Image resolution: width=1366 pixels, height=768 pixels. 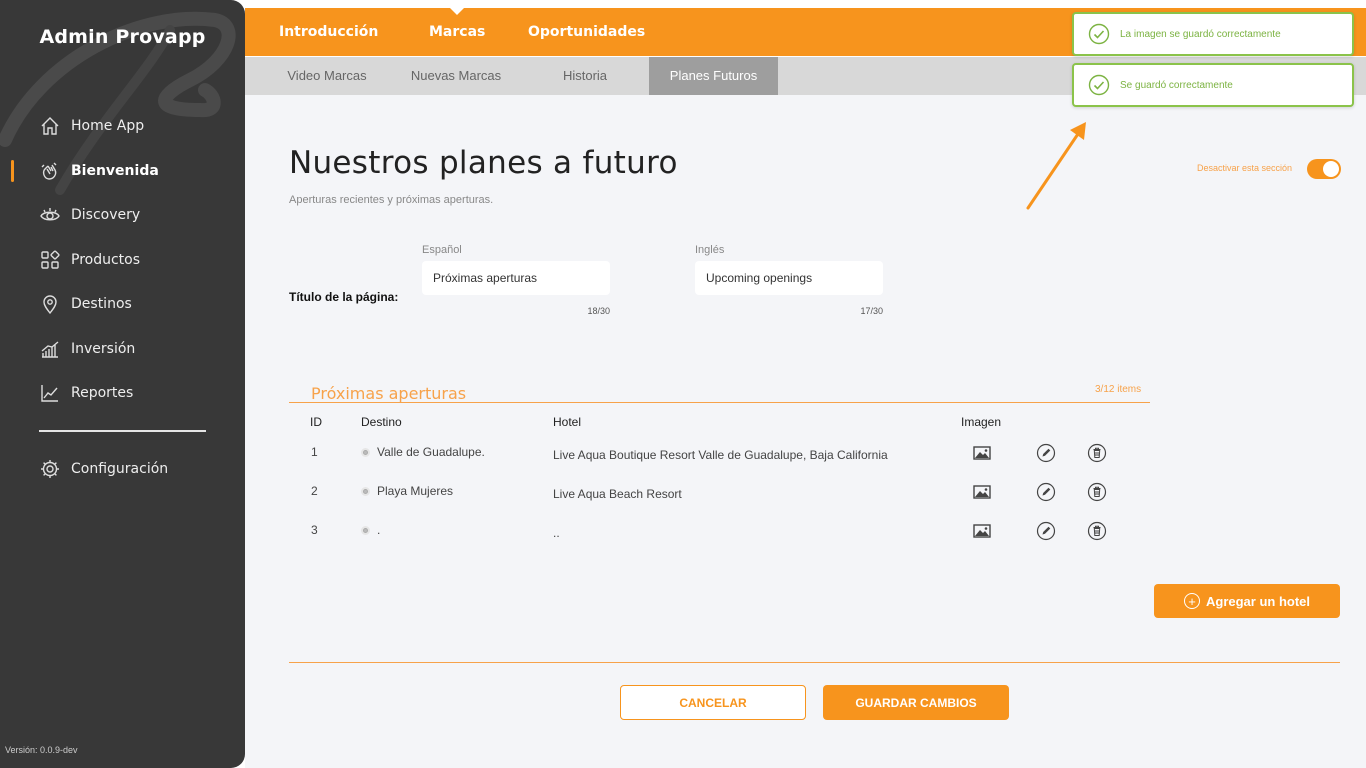 I want to click on add-hotel-button: + Agregar un hotel, so click(x=1247, y=601).